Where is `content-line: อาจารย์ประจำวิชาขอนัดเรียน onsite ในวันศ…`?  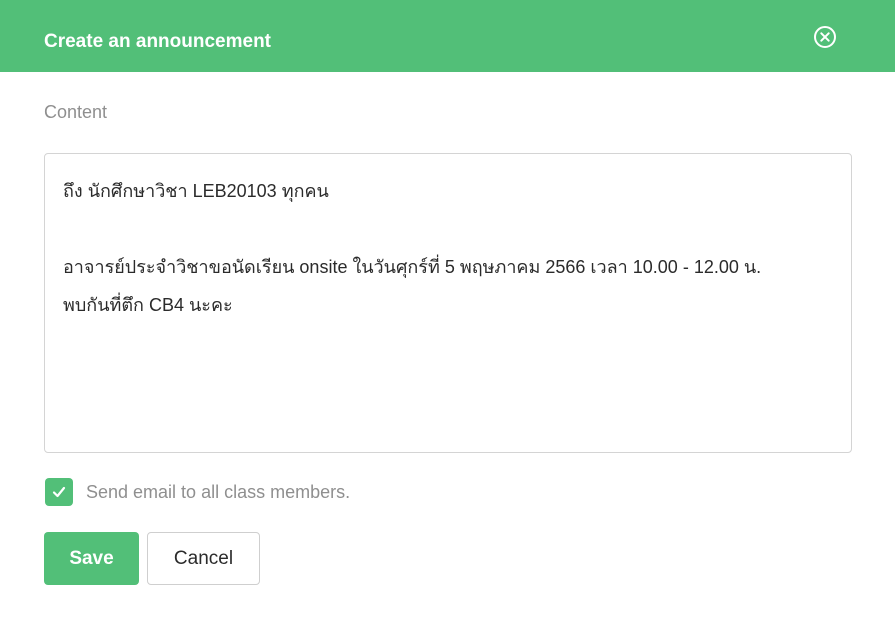
content-line: อาจารย์ประจำวิชาขอนัดเรียน onsite ในวันศ… is located at coordinates (412, 267).